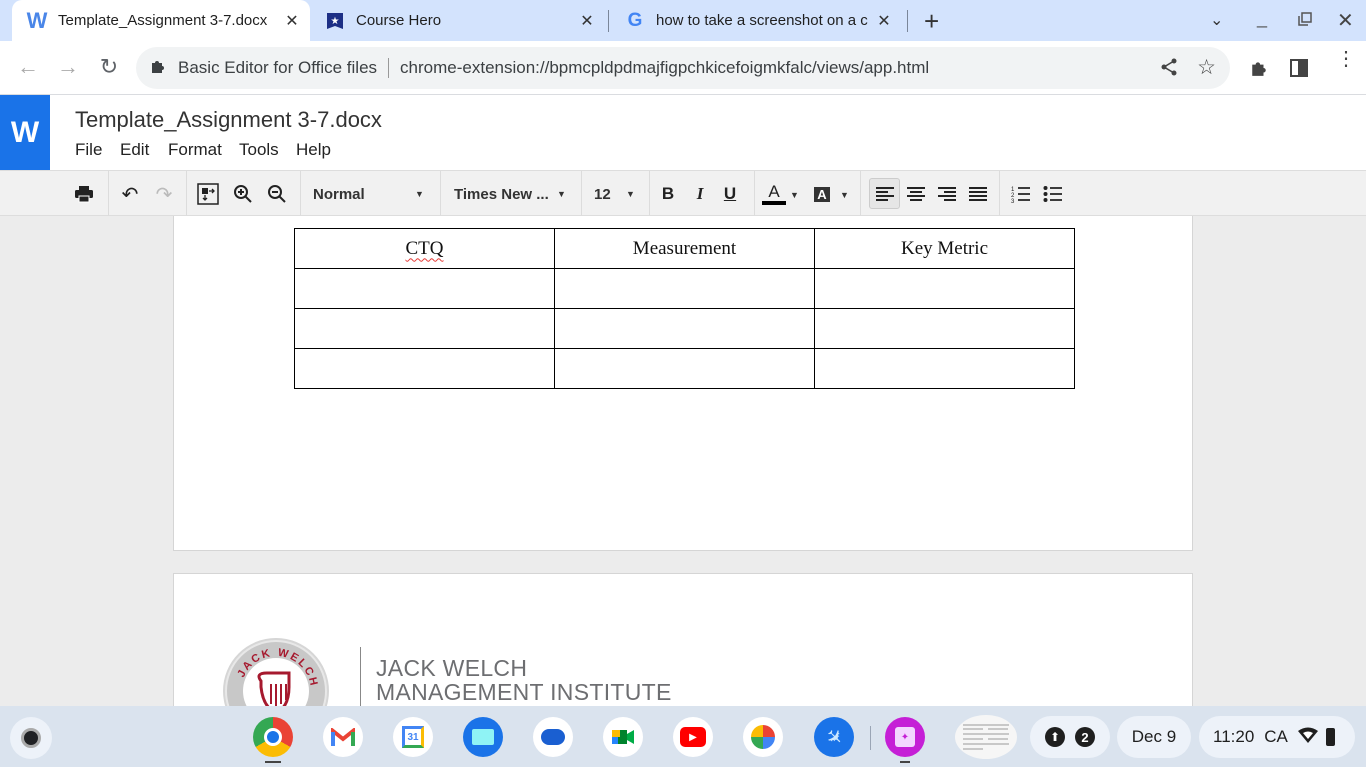 The width and height of the screenshot is (1366, 767). I want to click on header-cell-measurement: Measurement, so click(684, 248).